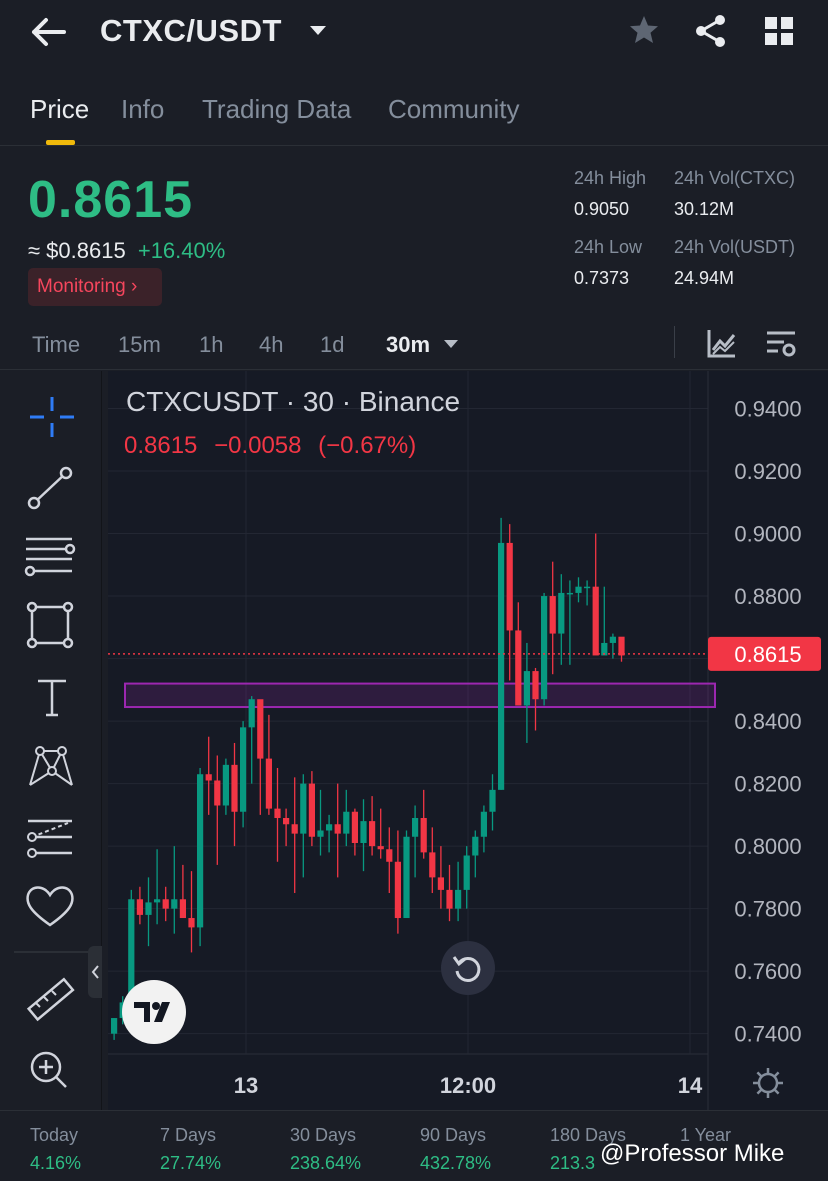 Image resolution: width=828 pixels, height=1181 pixels. What do you see at coordinates (276, 109) in the screenshot?
I see `tab-trading-data: Trading Data` at bounding box center [276, 109].